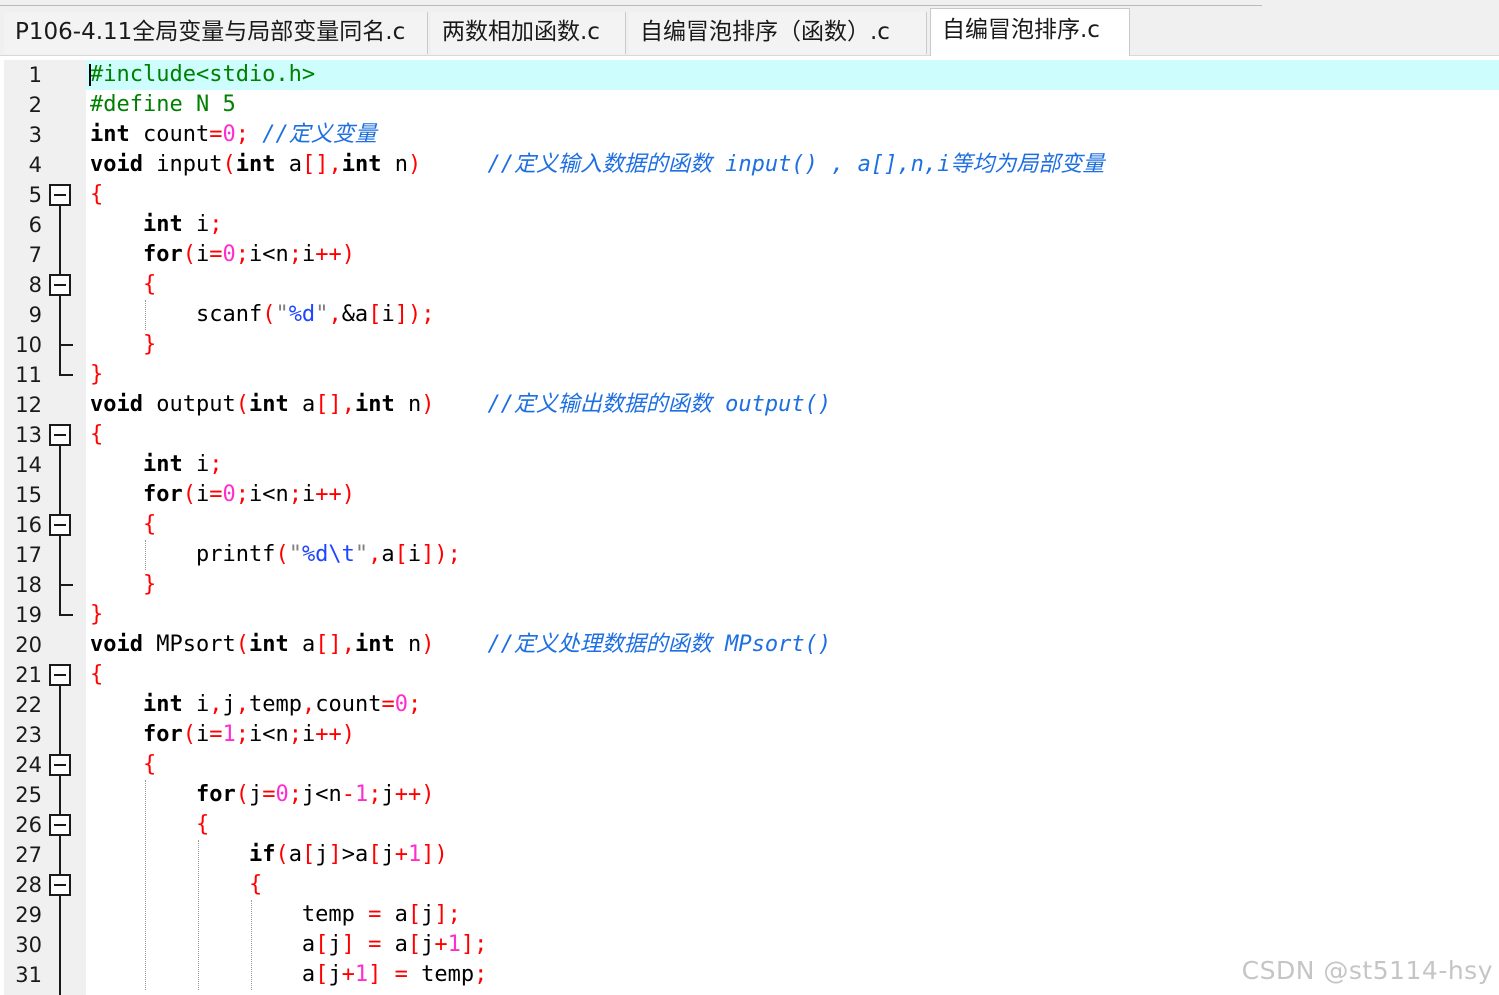  I want to click on line-number: 27, so click(28, 855).